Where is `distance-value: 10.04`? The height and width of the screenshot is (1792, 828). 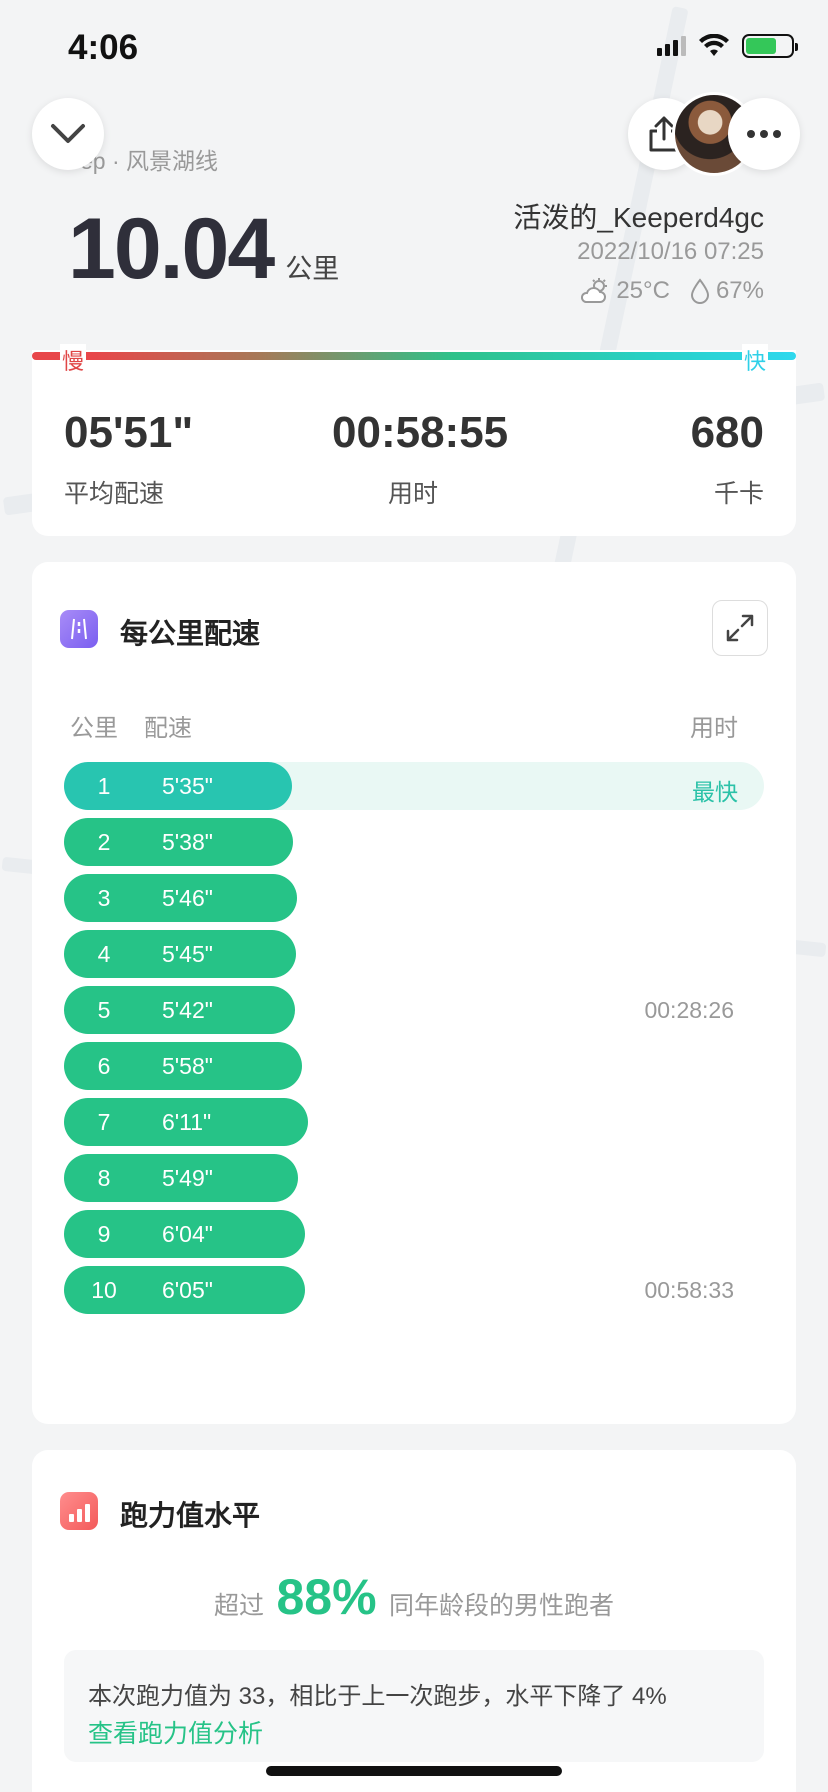 distance-value: 10.04 is located at coordinates (171, 249).